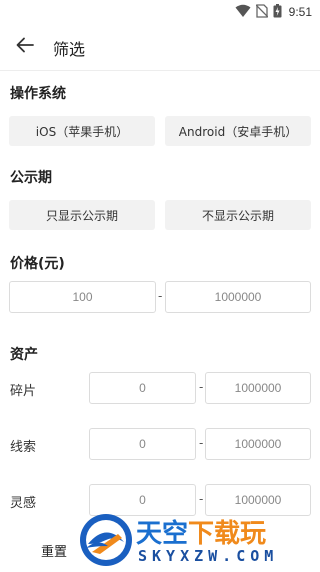 The image size is (320, 572). What do you see at coordinates (82, 131) in the screenshot?
I see `os-ios-option: iOS（苹果手机）` at bounding box center [82, 131].